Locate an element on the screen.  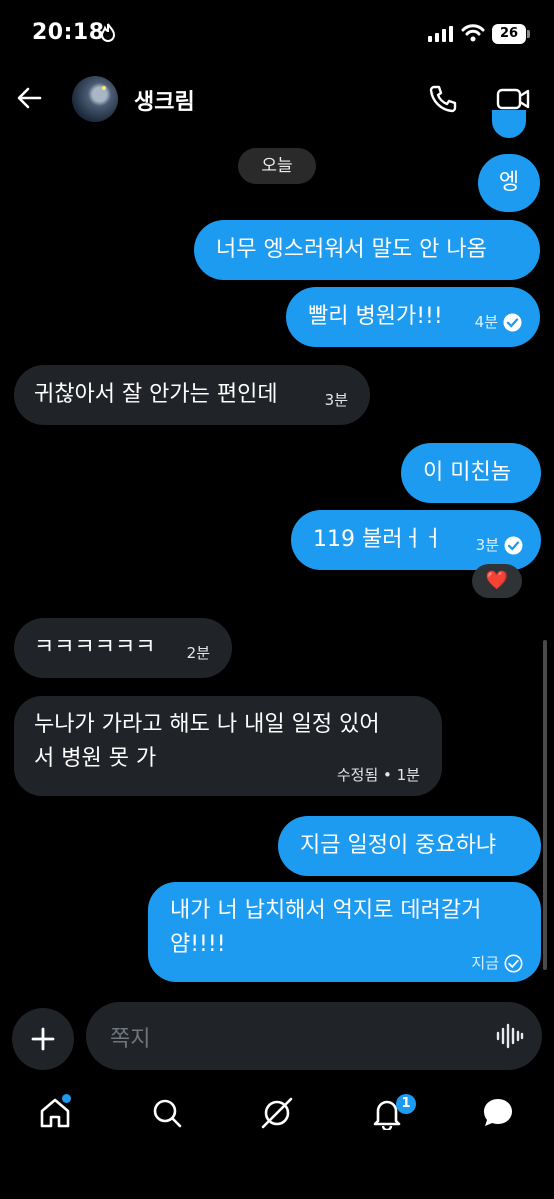
search-icon is located at coordinates (167, 1113).